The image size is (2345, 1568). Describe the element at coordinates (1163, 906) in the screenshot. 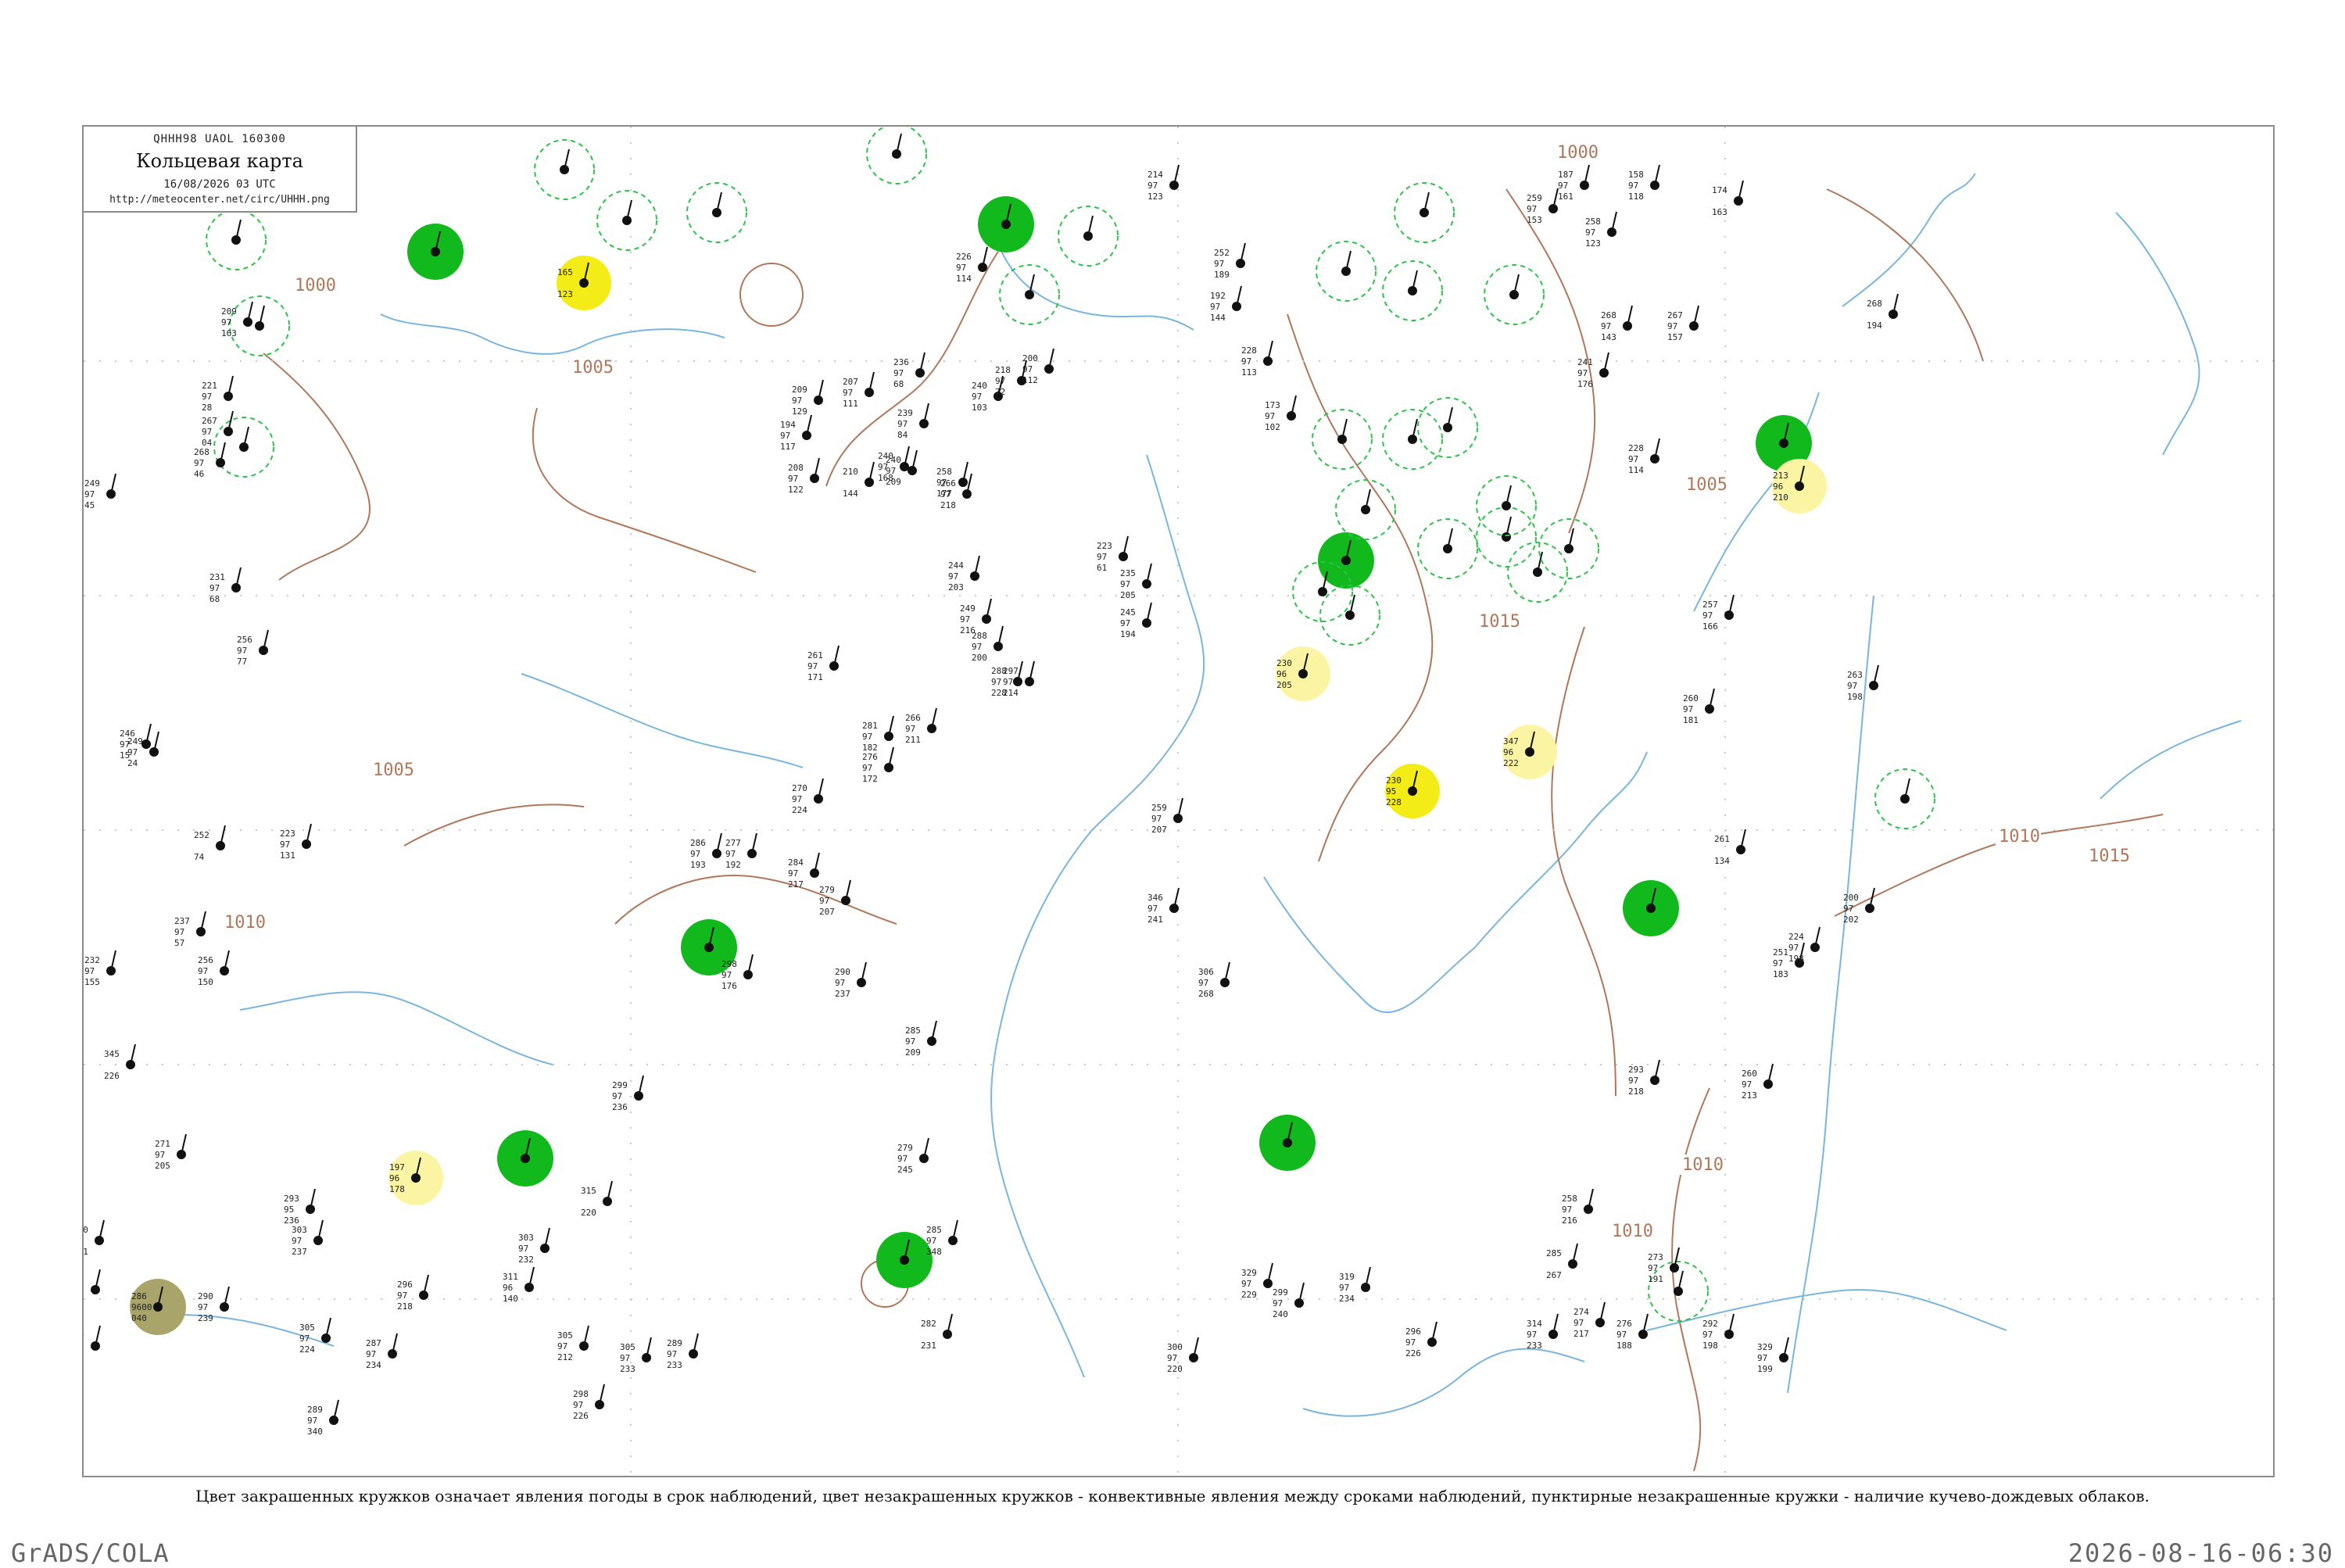

I see `station-plain: 34697241` at that location.